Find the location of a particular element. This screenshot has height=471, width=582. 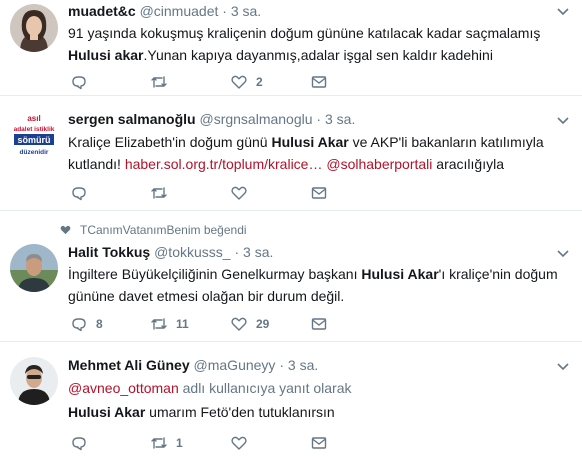

tweet-text-span: 'ı kraliçe'nin doğum is located at coordinates (498, 274).